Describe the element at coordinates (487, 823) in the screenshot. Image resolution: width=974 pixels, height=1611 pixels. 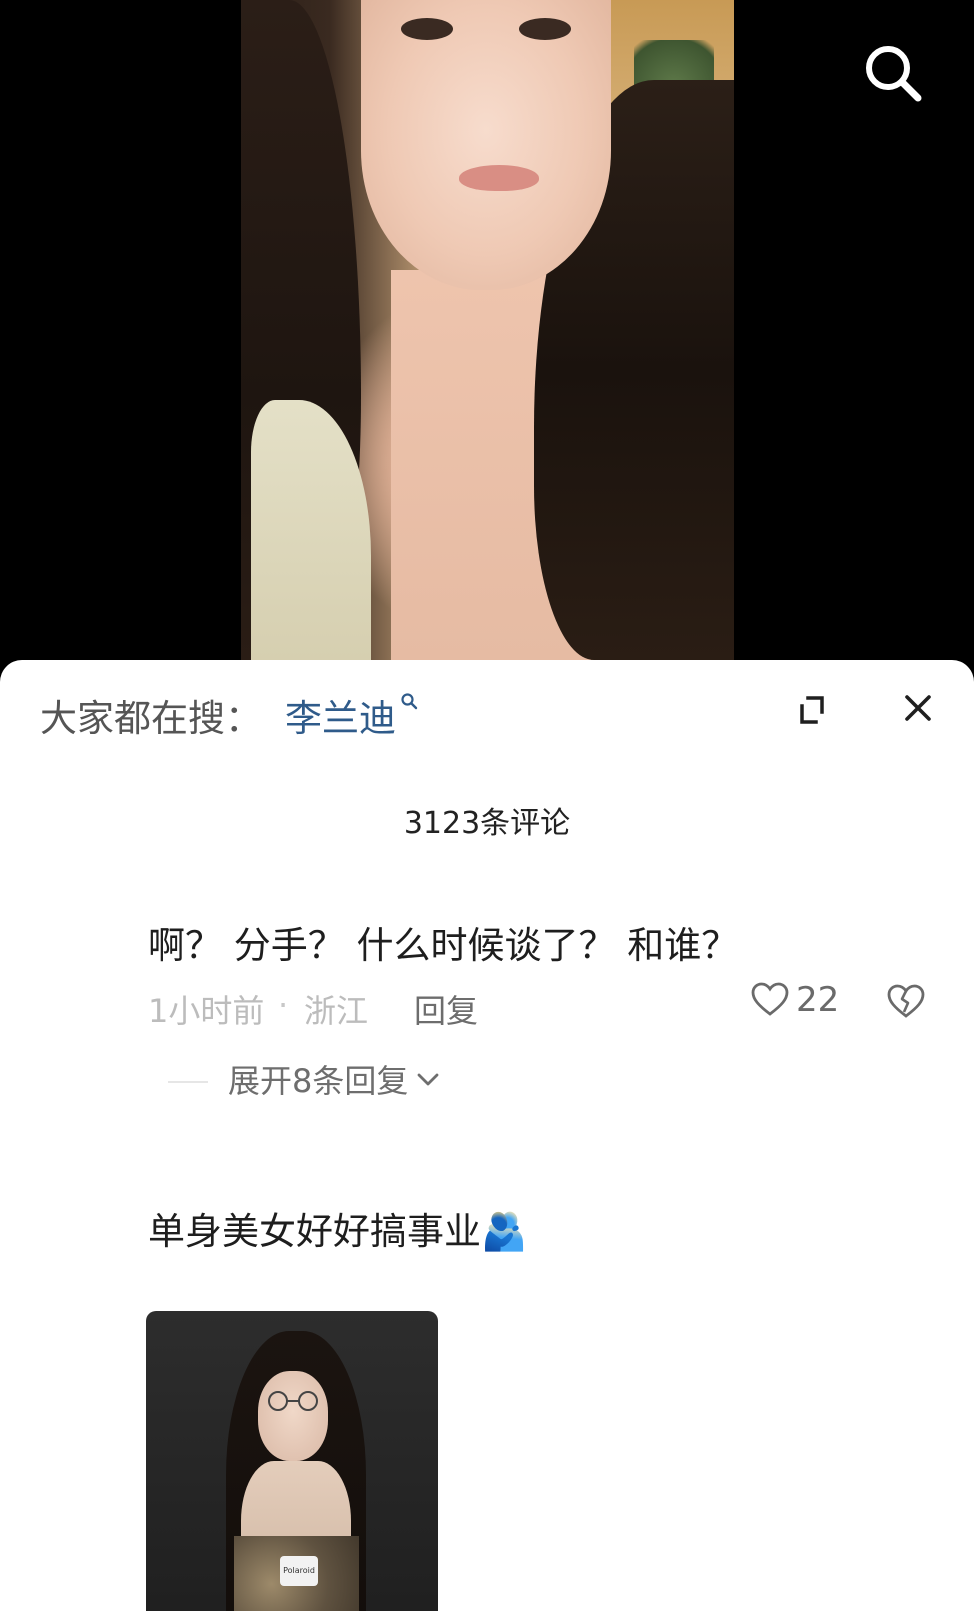
I see `comment-count: 3123条评论` at that location.